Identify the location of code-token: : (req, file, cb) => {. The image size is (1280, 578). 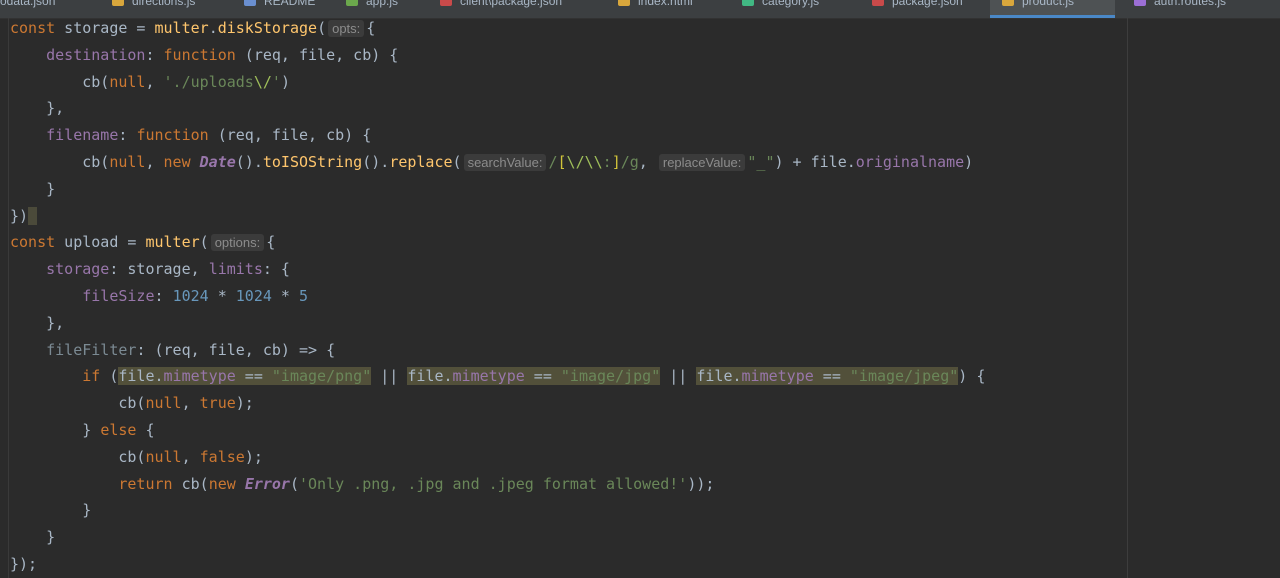
(236, 349).